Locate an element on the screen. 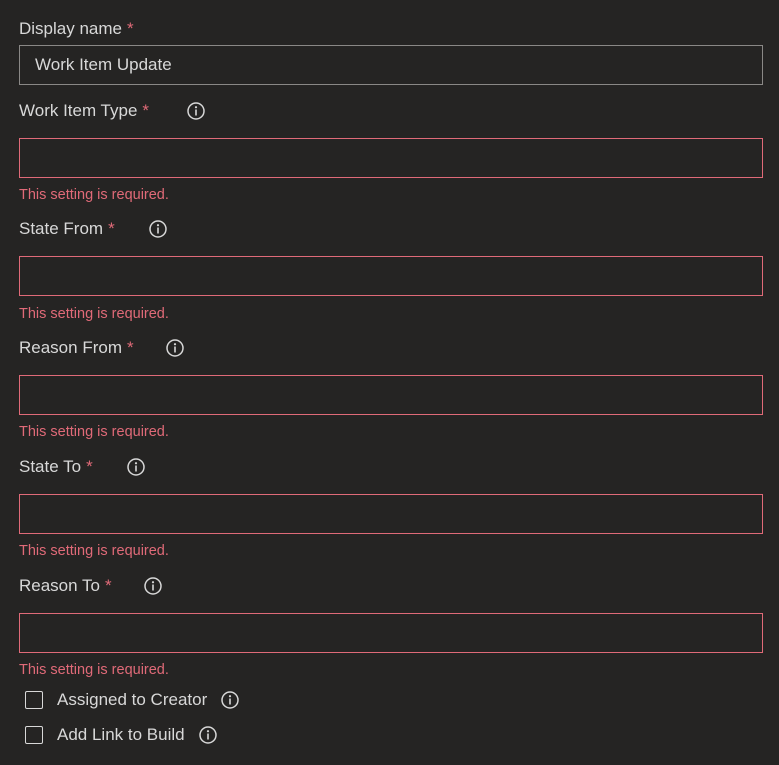 The image size is (779, 765). state-from-error: This setting is required. is located at coordinates (94, 314).